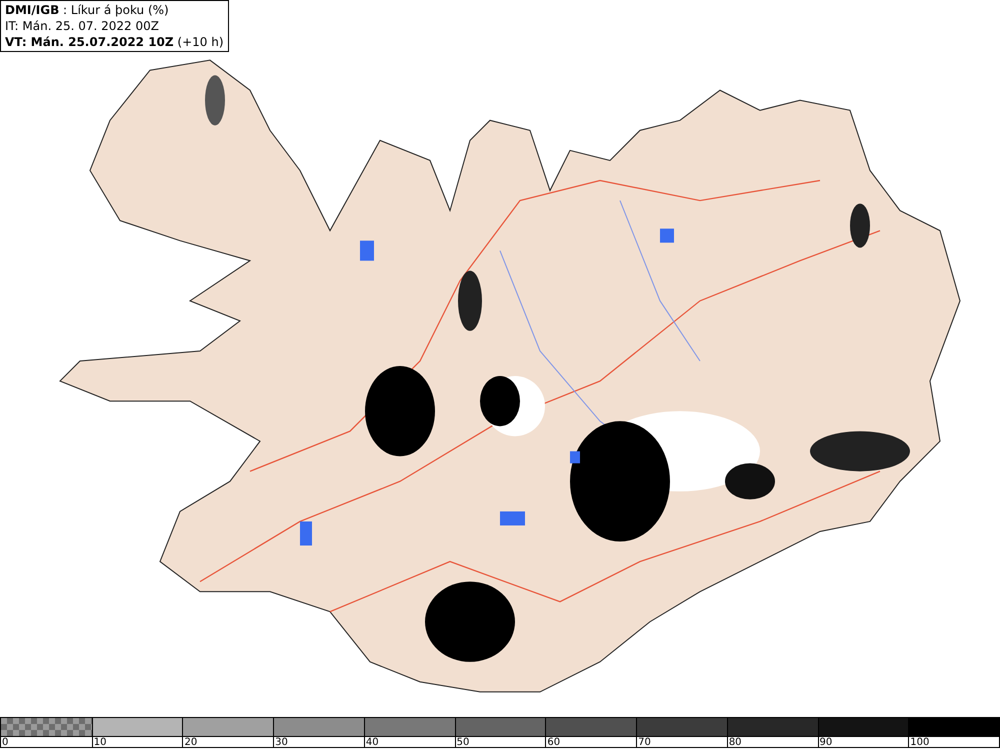 The width and height of the screenshot is (1000, 750). What do you see at coordinates (463, 742) in the screenshot?
I see `legend-label: 50` at bounding box center [463, 742].